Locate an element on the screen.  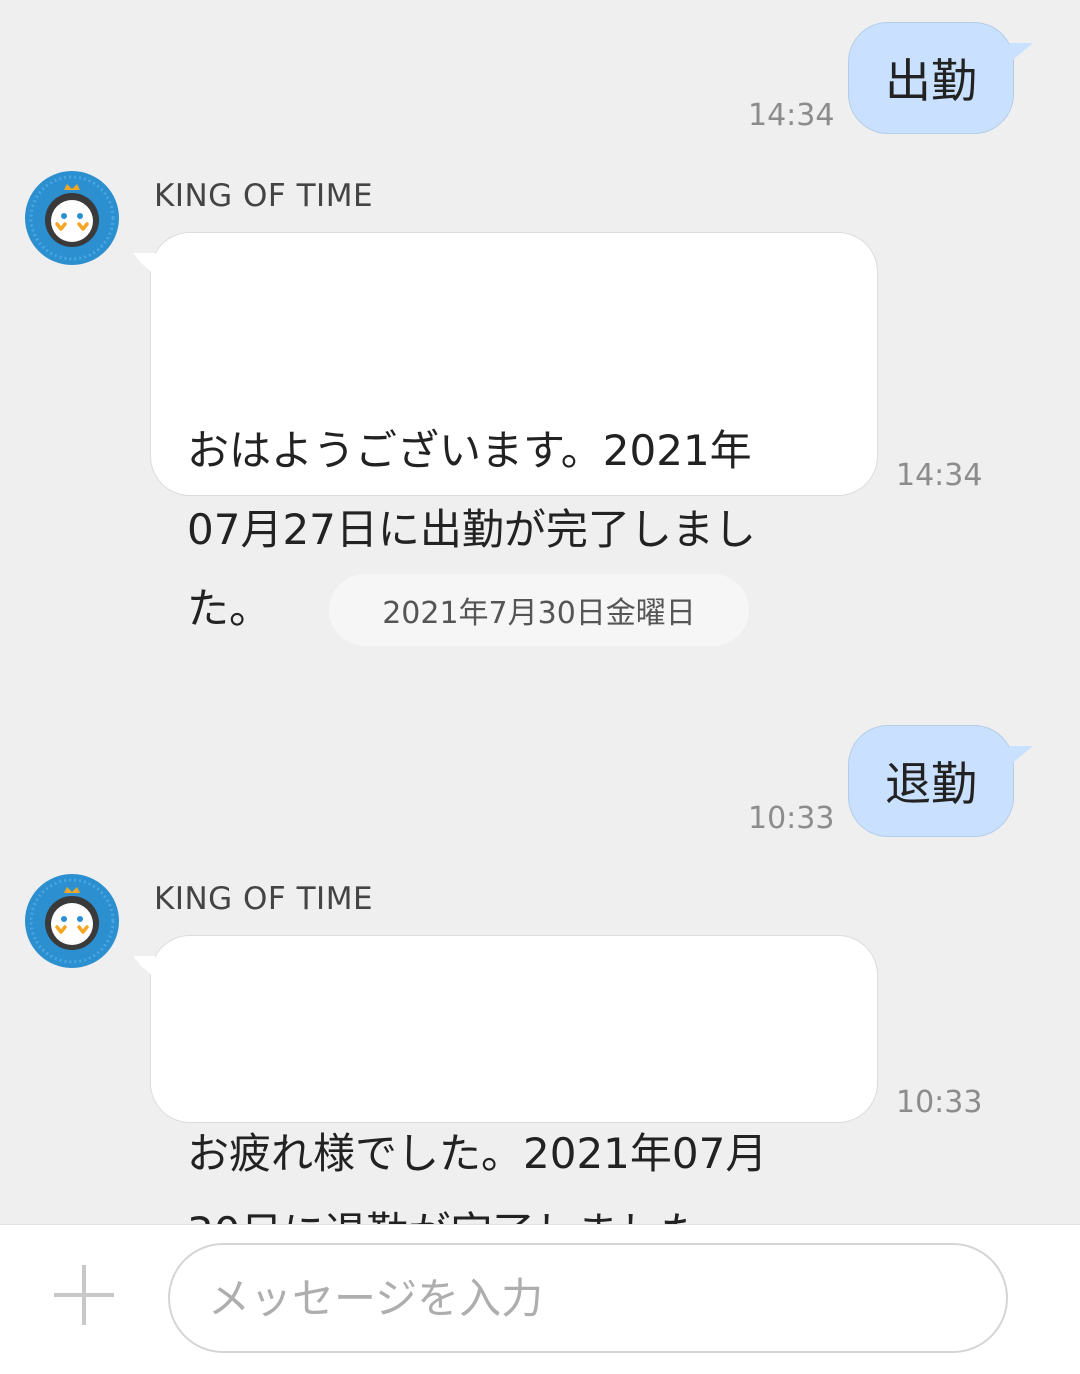
date-divider: 2021年7月30日金曜日 is located at coordinates (539, 610).